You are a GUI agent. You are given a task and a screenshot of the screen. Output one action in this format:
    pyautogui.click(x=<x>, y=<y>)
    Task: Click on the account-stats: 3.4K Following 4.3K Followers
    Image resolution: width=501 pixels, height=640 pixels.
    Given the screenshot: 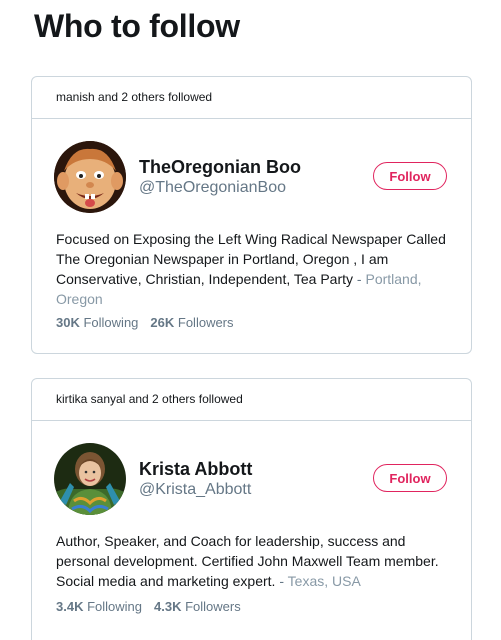 What is the action you would take?
    pyautogui.click(x=148, y=606)
    